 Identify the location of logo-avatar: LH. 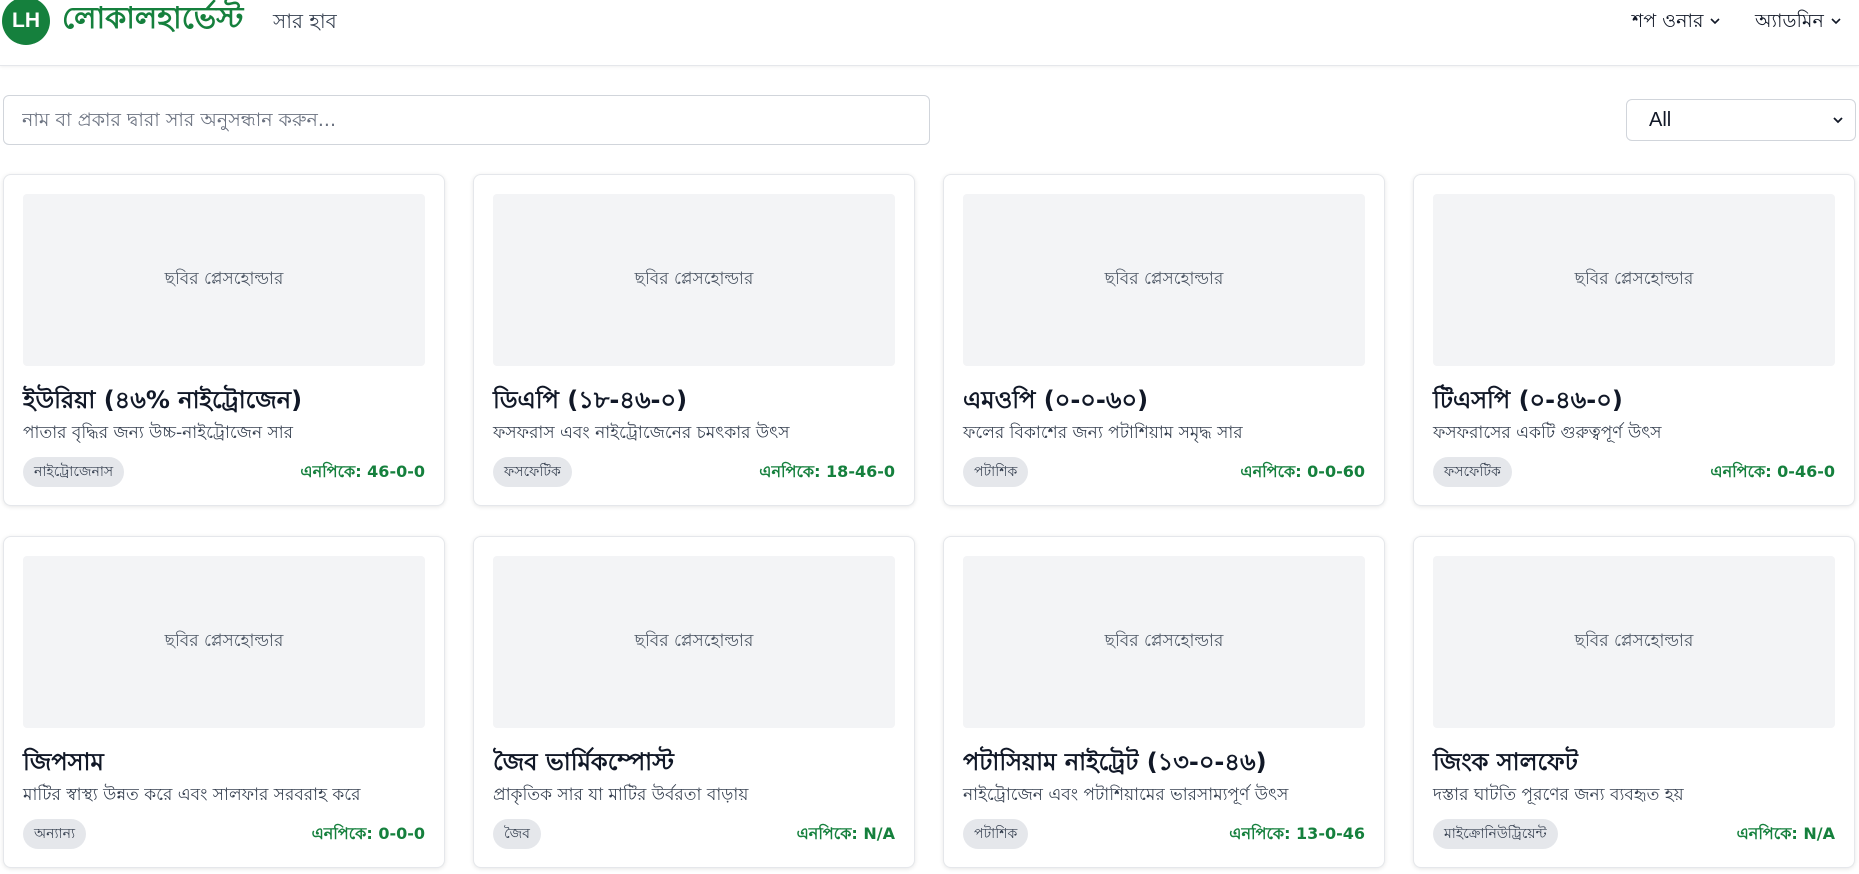
(26, 22).